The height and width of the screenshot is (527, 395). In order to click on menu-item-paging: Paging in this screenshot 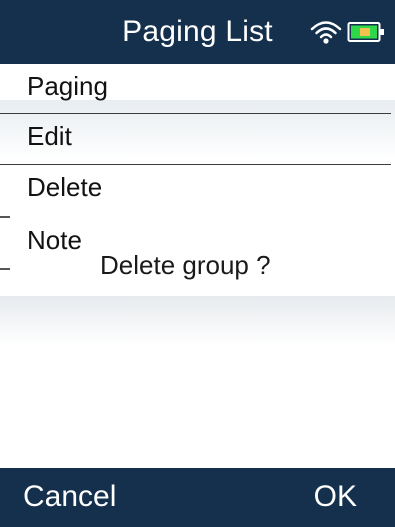, I will do `click(197, 89)`.